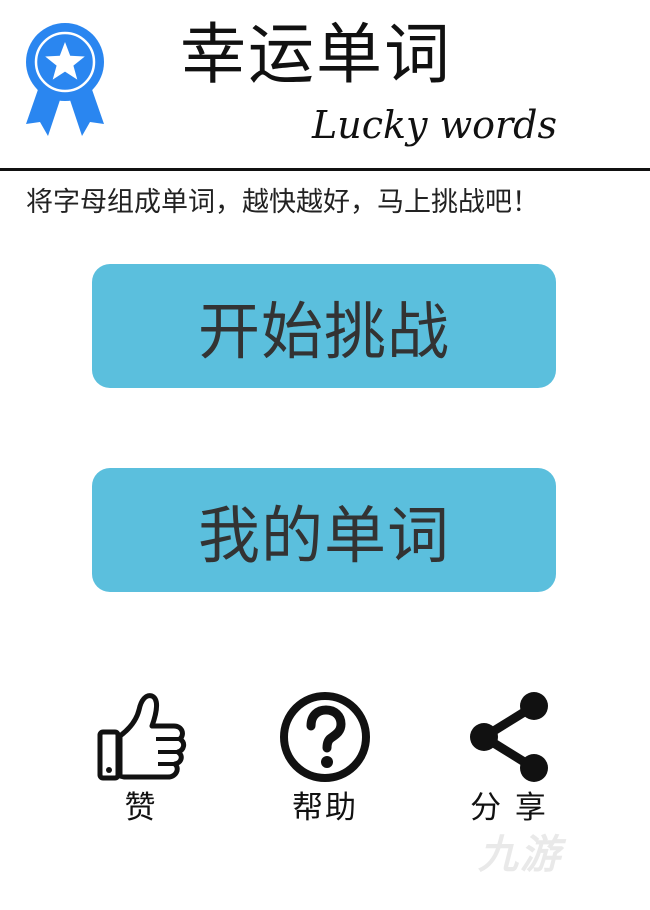  Describe the element at coordinates (434, 125) in the screenshot. I see `app-subtitle: Lucky words` at that location.